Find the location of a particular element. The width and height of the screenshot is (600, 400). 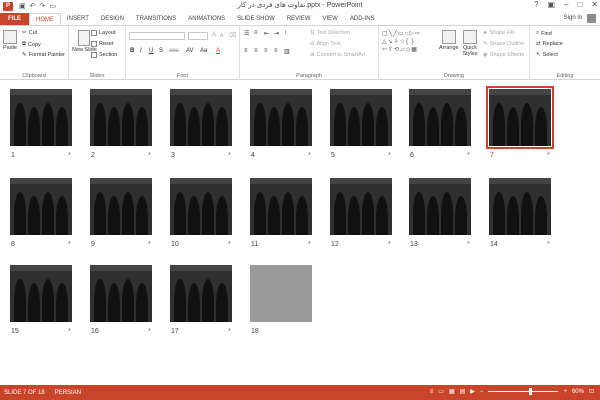

shape-effects-button: ◉ Shape Effects is located at coordinates (503, 55).